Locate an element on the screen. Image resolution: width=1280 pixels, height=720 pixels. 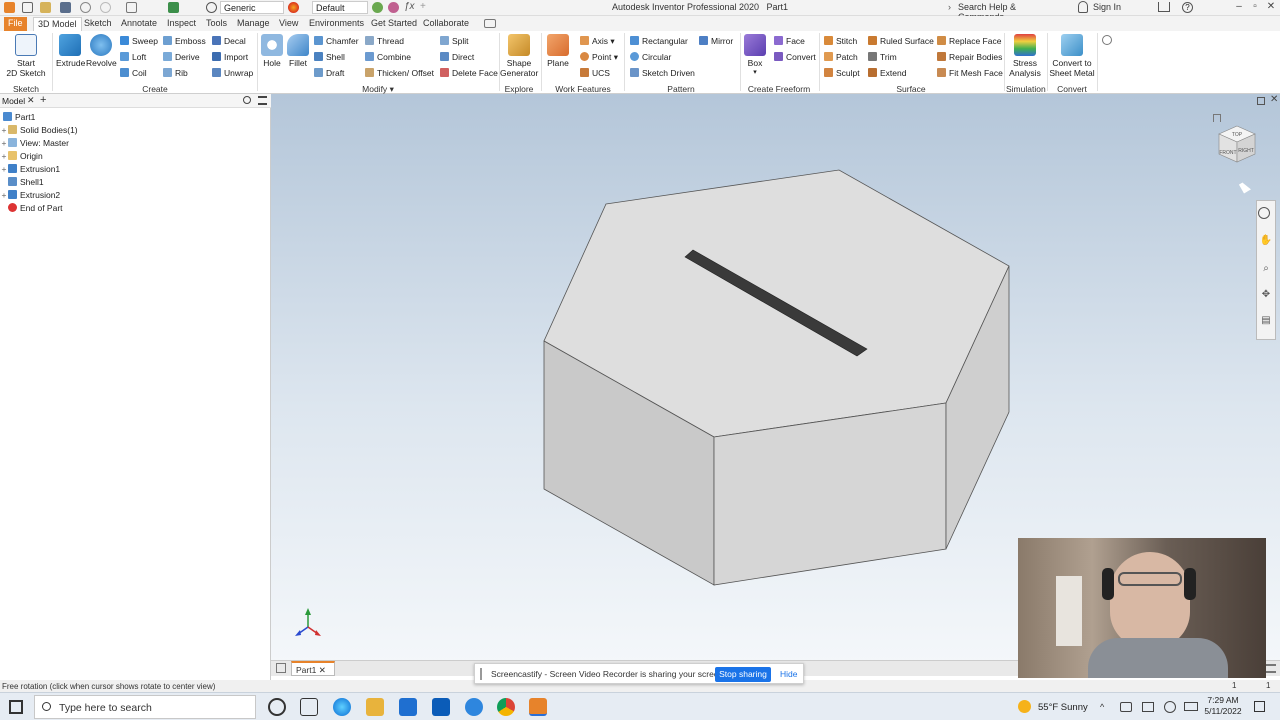
chamfer-button: Chamfer is located at coordinates (336, 41).